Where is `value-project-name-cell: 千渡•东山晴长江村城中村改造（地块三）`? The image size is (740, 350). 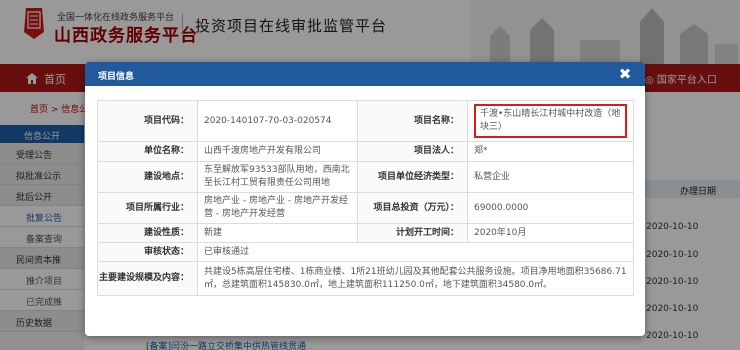 value-project-name-cell: 千渡•东山晴长江村城中村改造（地块三） is located at coordinates (550, 121).